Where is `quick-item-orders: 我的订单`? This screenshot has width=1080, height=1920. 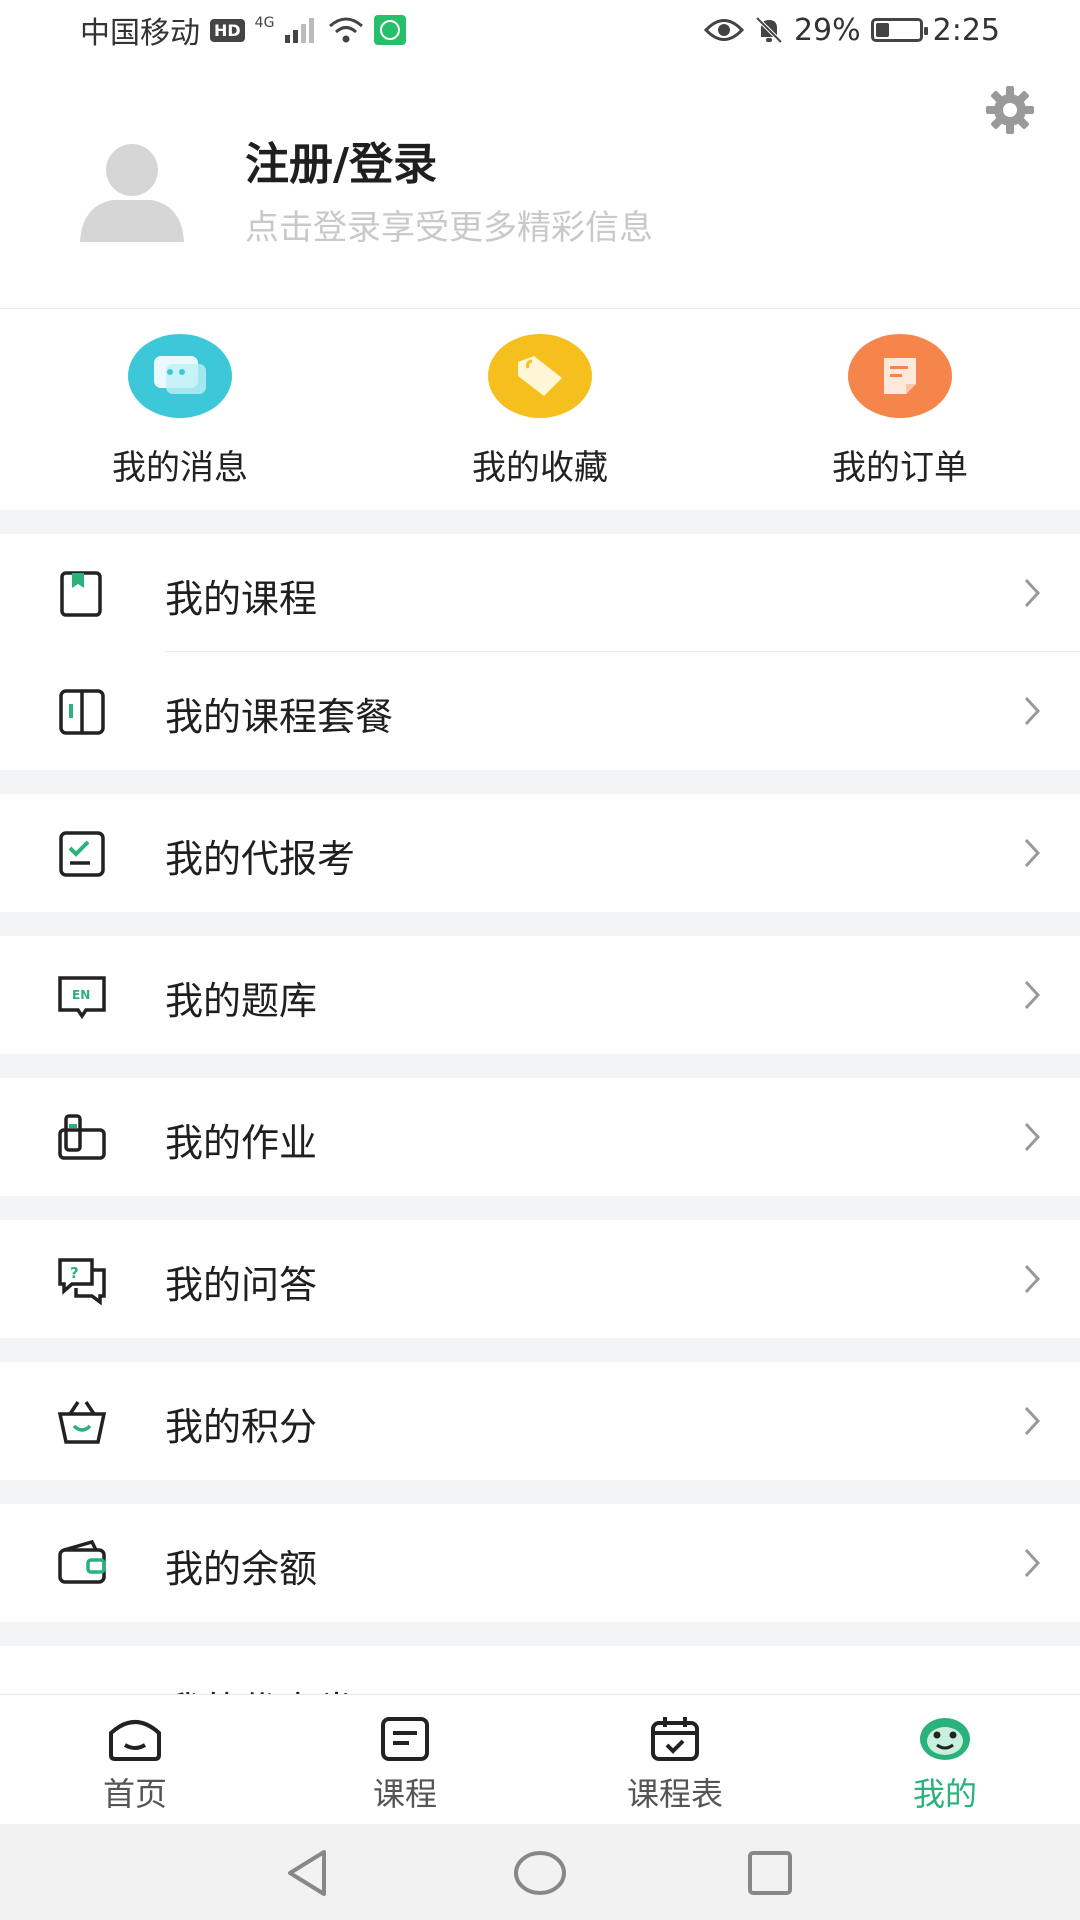
quick-item-orders: 我的订单 is located at coordinates (900, 404).